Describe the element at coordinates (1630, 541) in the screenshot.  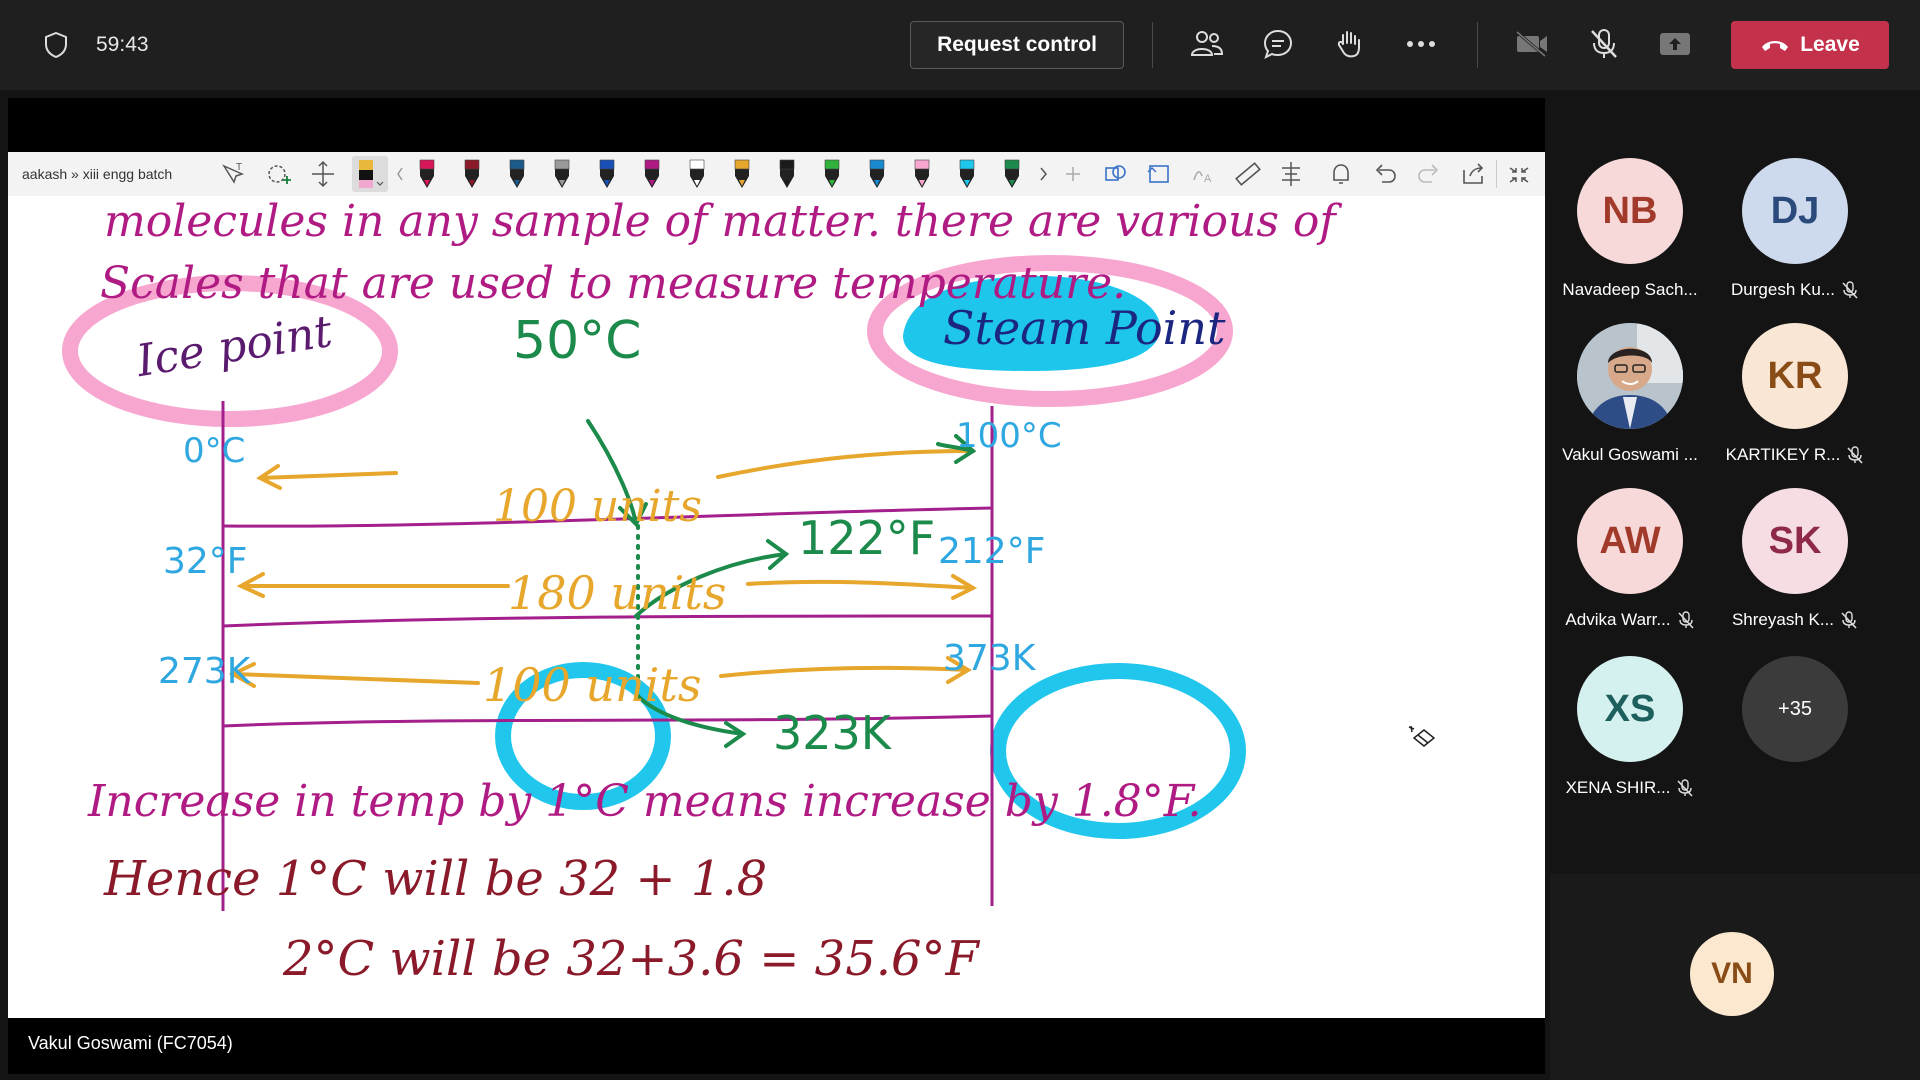
I see `avatar: AW` at that location.